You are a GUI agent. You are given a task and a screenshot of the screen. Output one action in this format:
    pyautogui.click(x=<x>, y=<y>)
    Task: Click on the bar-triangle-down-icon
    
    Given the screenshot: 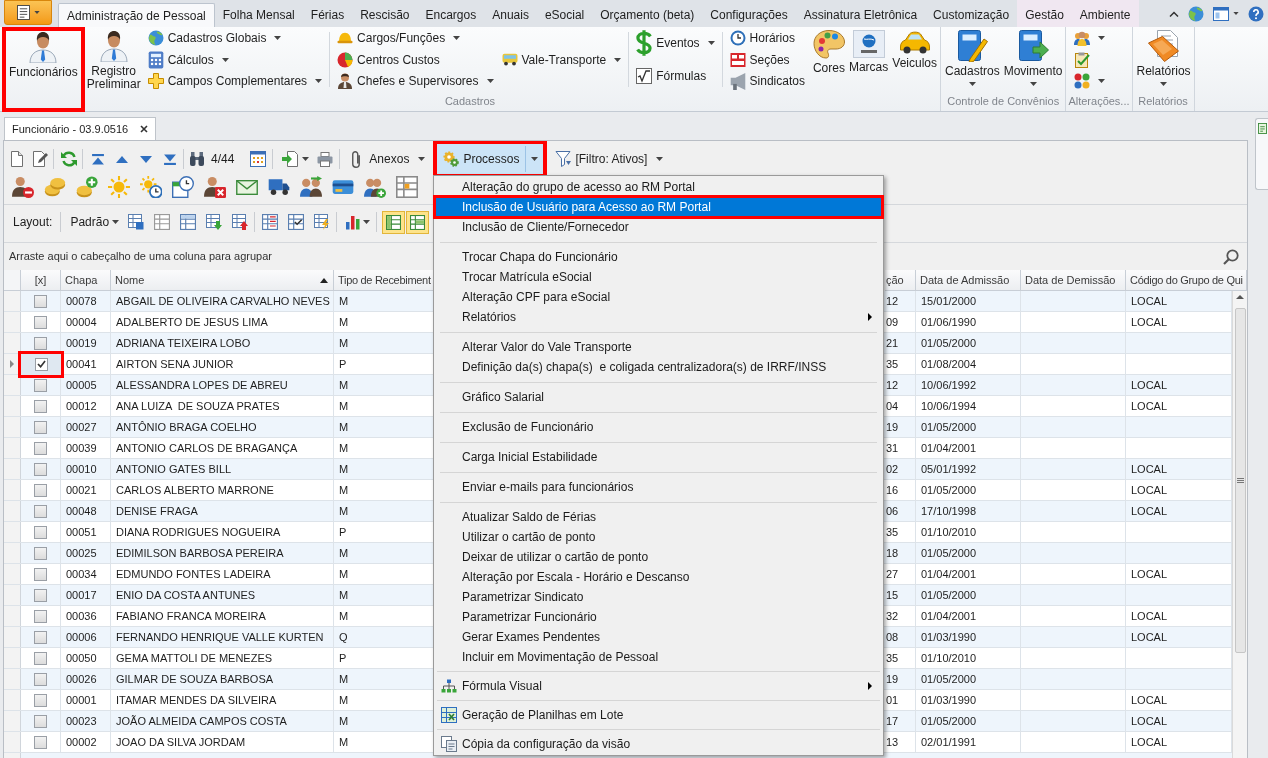 What is the action you would take?
    pyautogui.click(x=170, y=159)
    